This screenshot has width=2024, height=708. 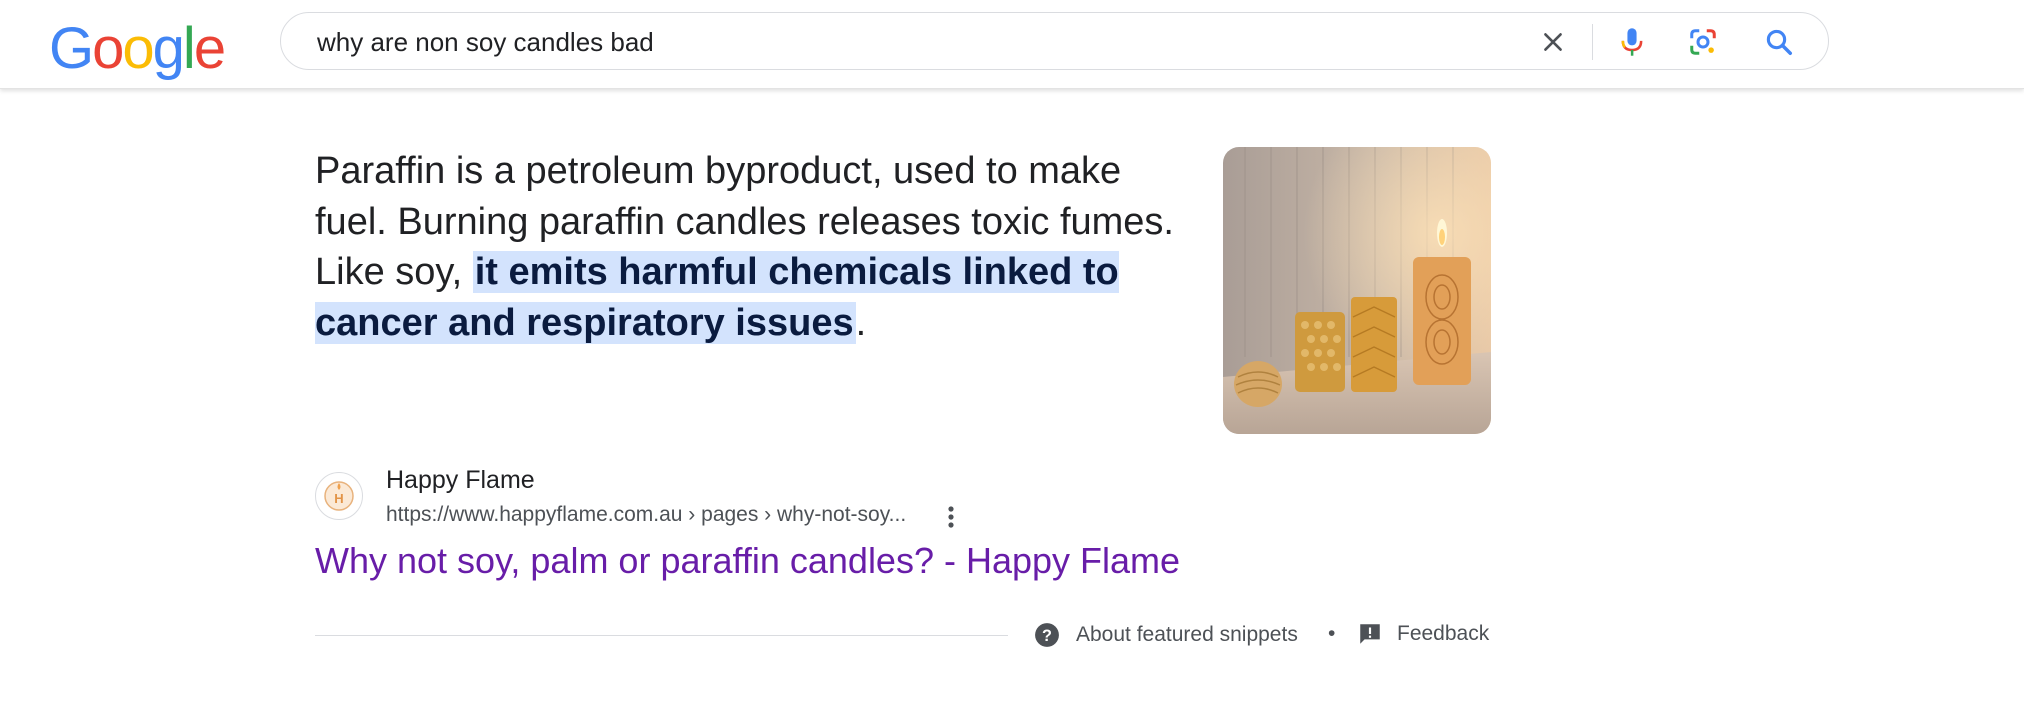 I want to click on site-favicon: H, so click(x=339, y=496).